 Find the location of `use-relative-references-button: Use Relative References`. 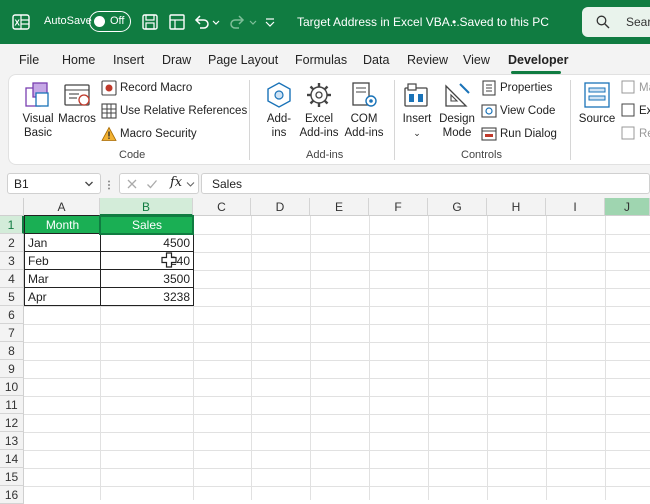

use-relative-references-button: Use Relative References is located at coordinates (183, 111).